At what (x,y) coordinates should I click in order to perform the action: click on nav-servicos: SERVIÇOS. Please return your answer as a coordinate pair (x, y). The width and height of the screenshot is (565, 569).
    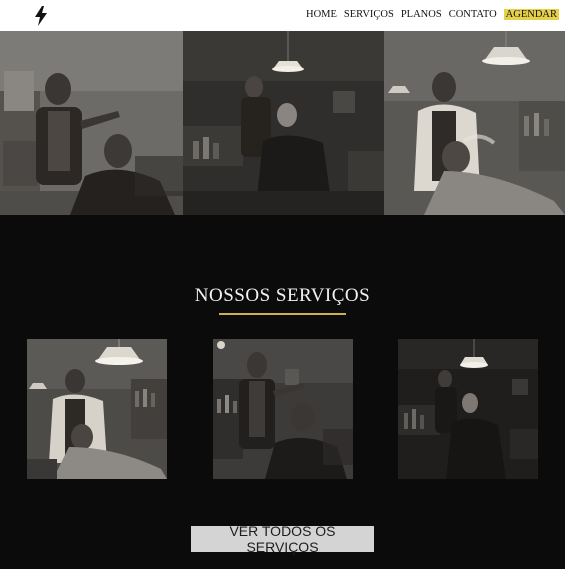
    Looking at the image, I should click on (369, 14).